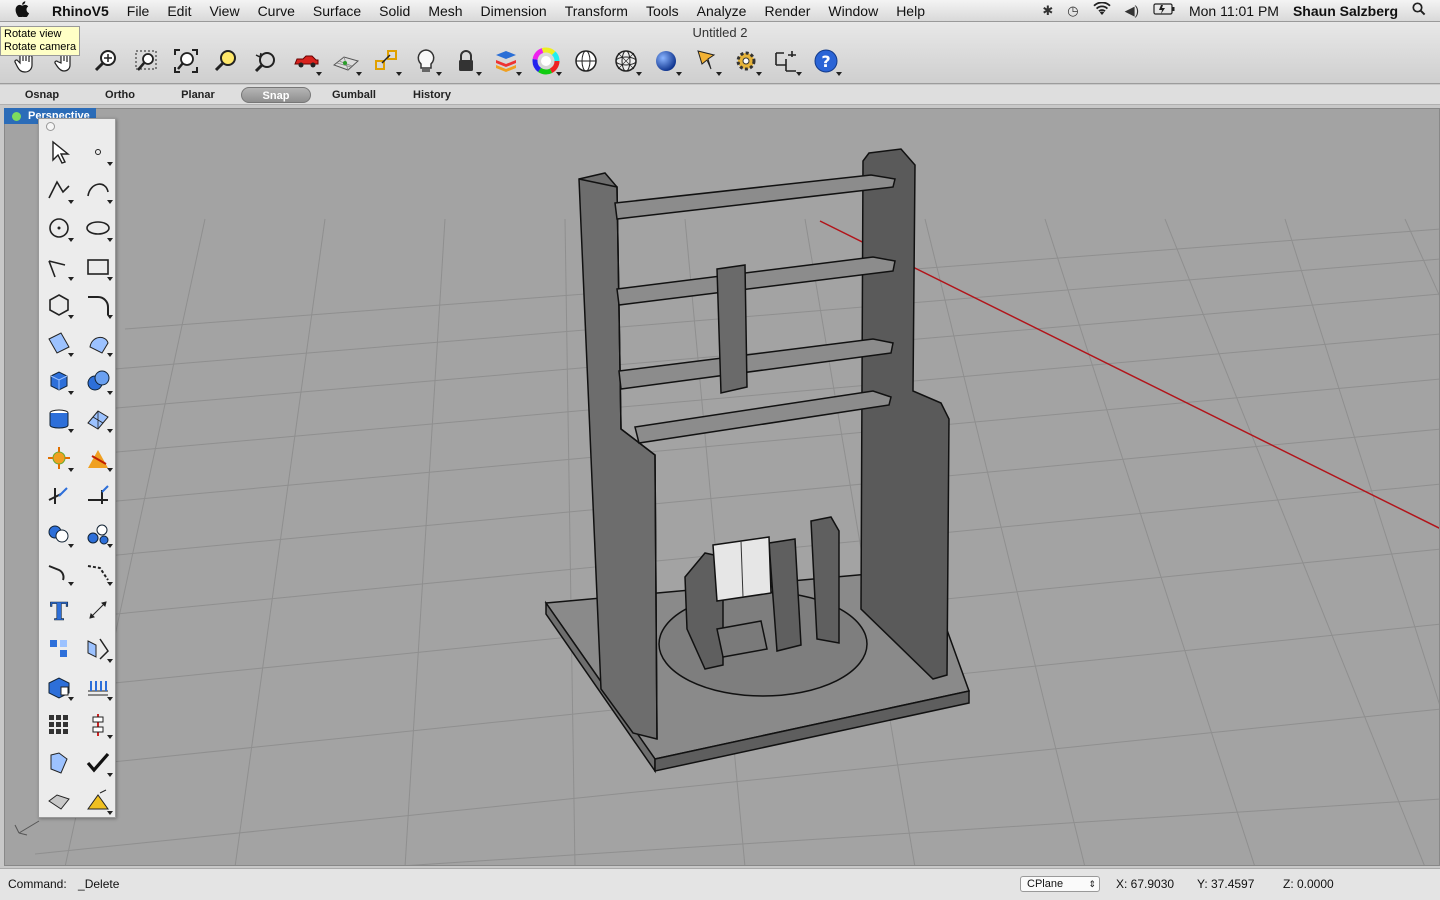 The height and width of the screenshot is (900, 1440). Describe the element at coordinates (354, 95) in the screenshot. I see `gumball-toggle: Gumball` at that location.